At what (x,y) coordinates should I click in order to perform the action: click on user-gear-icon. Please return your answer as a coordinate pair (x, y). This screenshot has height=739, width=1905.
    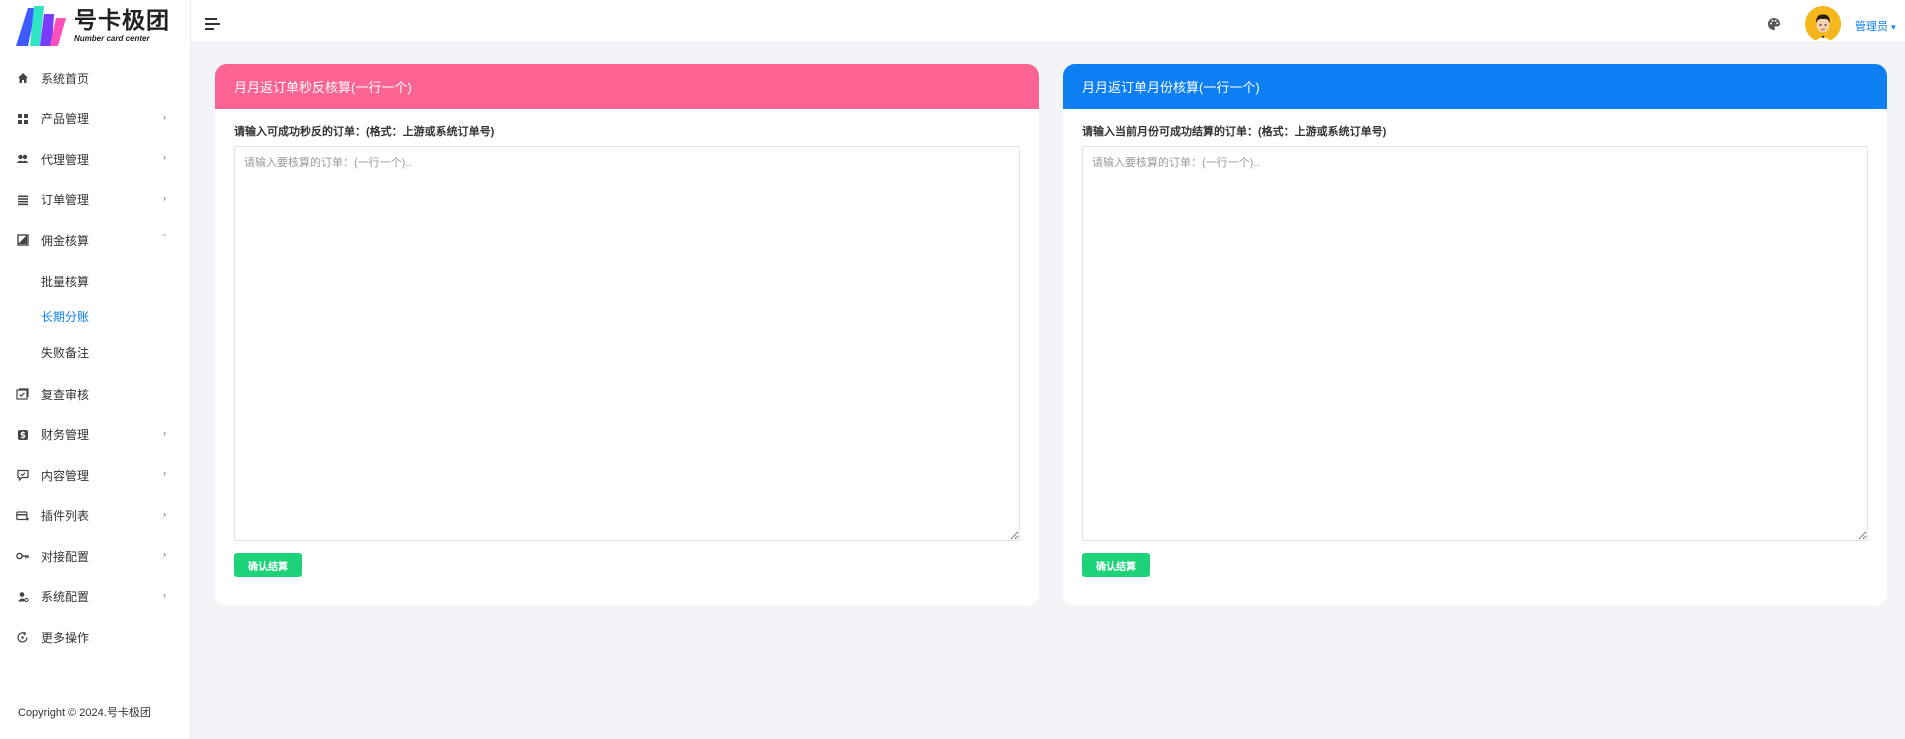
    Looking at the image, I should click on (22, 596).